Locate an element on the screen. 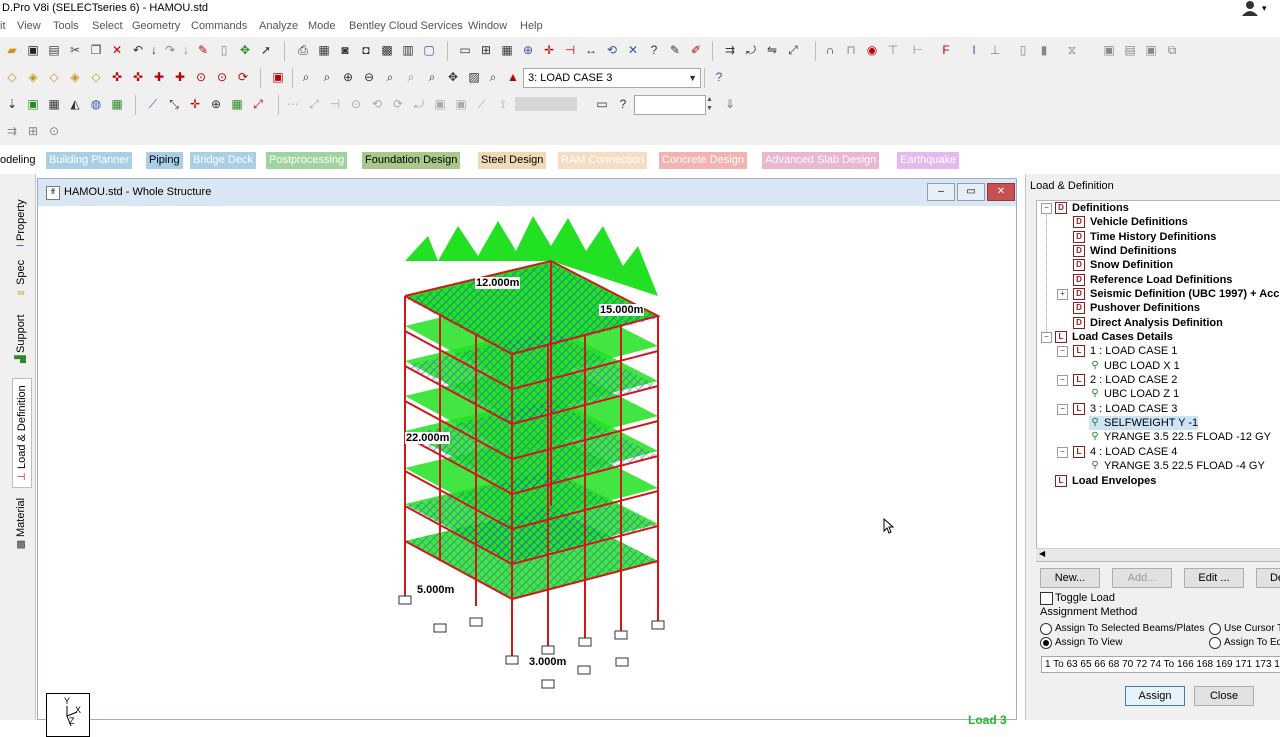 This screenshot has height=737, width=1280. release-icon: ⊥ is located at coordinates (995, 50).